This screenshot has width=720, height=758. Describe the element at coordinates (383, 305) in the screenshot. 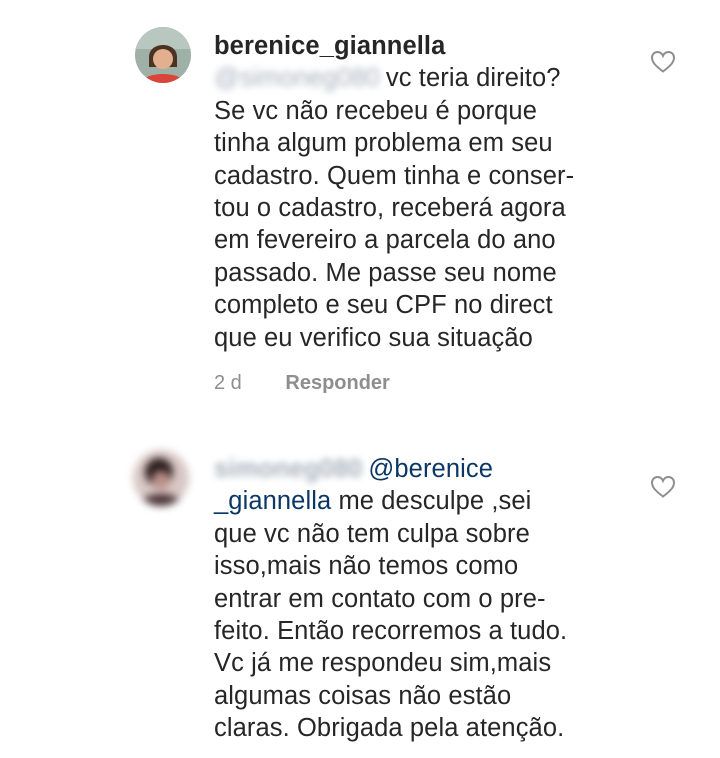

I see `comment-line: completo e seu CPF no direct` at that location.